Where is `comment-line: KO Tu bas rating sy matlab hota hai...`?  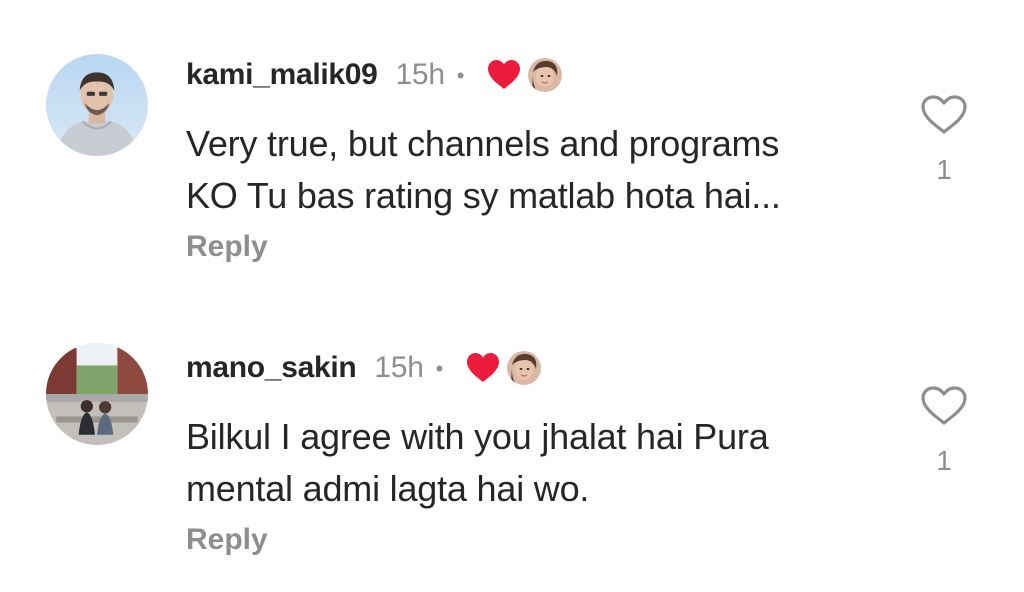 comment-line: KO Tu bas rating sy matlab hota hai... is located at coordinates (483, 195).